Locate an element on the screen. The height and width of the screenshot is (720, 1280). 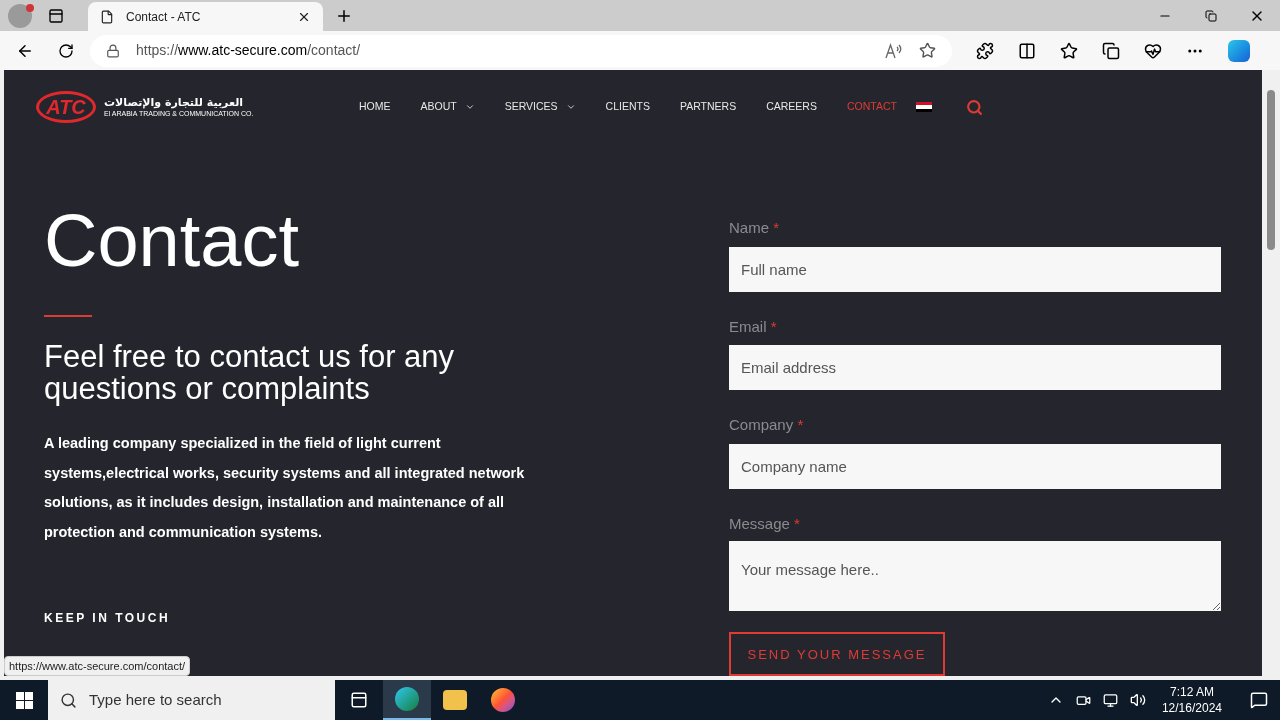
page-title: Contact is located at coordinates (172, 241).